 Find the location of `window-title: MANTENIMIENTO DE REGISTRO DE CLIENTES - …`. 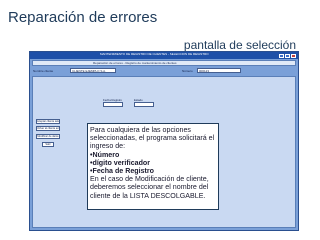

window-title: MANTENIMIENTO DE REGISTRO DE CLIENTES - … is located at coordinates (154, 54).